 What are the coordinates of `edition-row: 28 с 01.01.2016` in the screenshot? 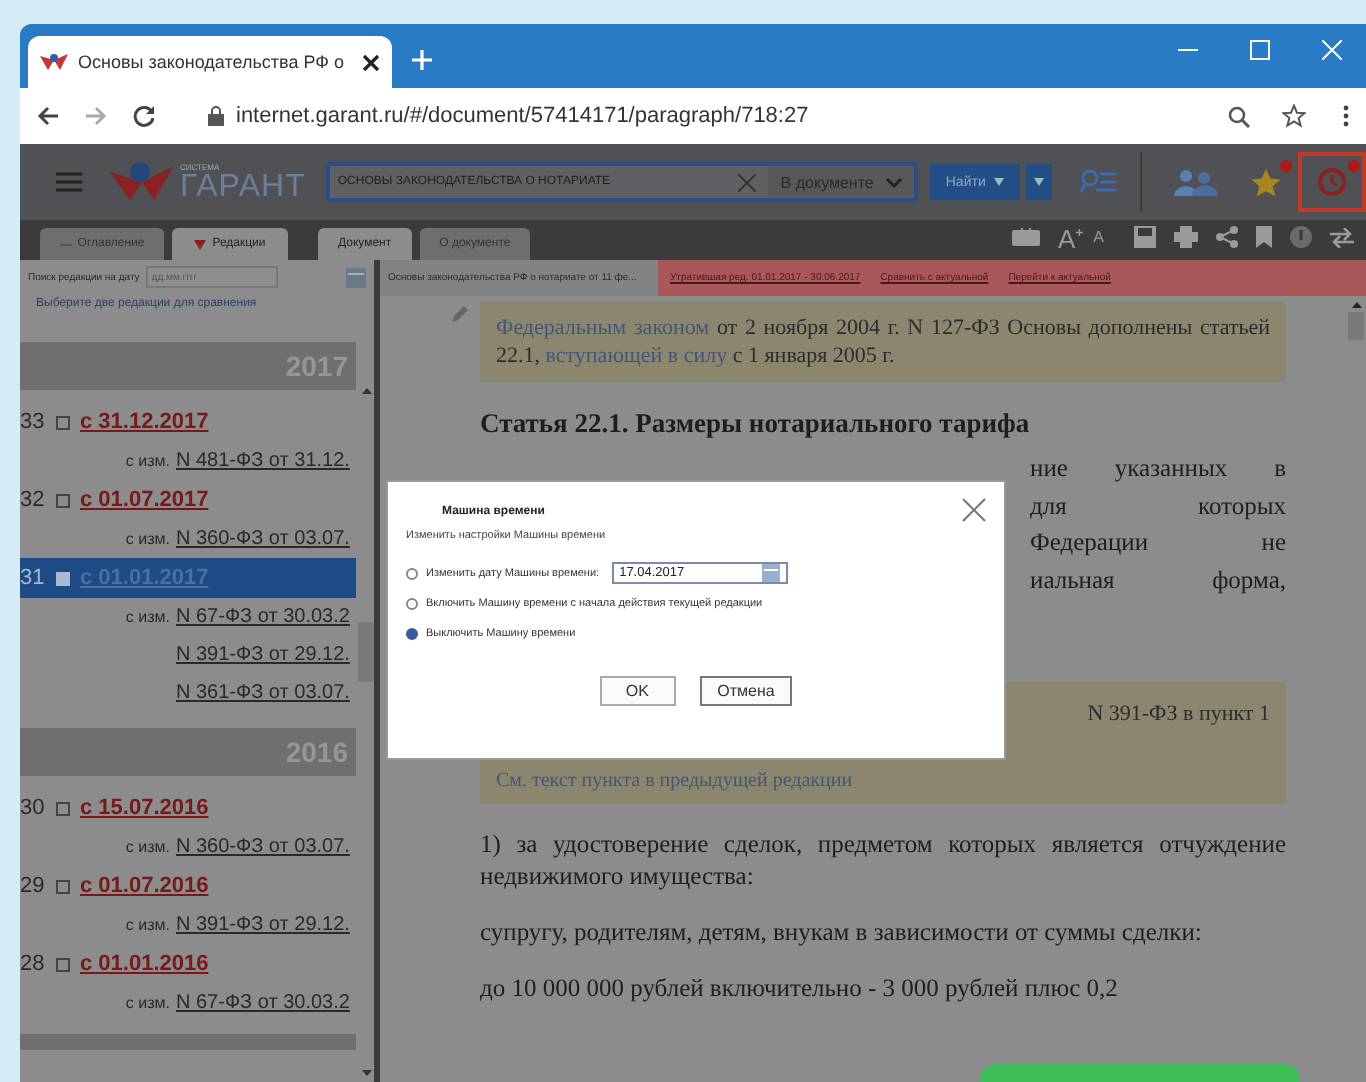 It's located at (188, 964).